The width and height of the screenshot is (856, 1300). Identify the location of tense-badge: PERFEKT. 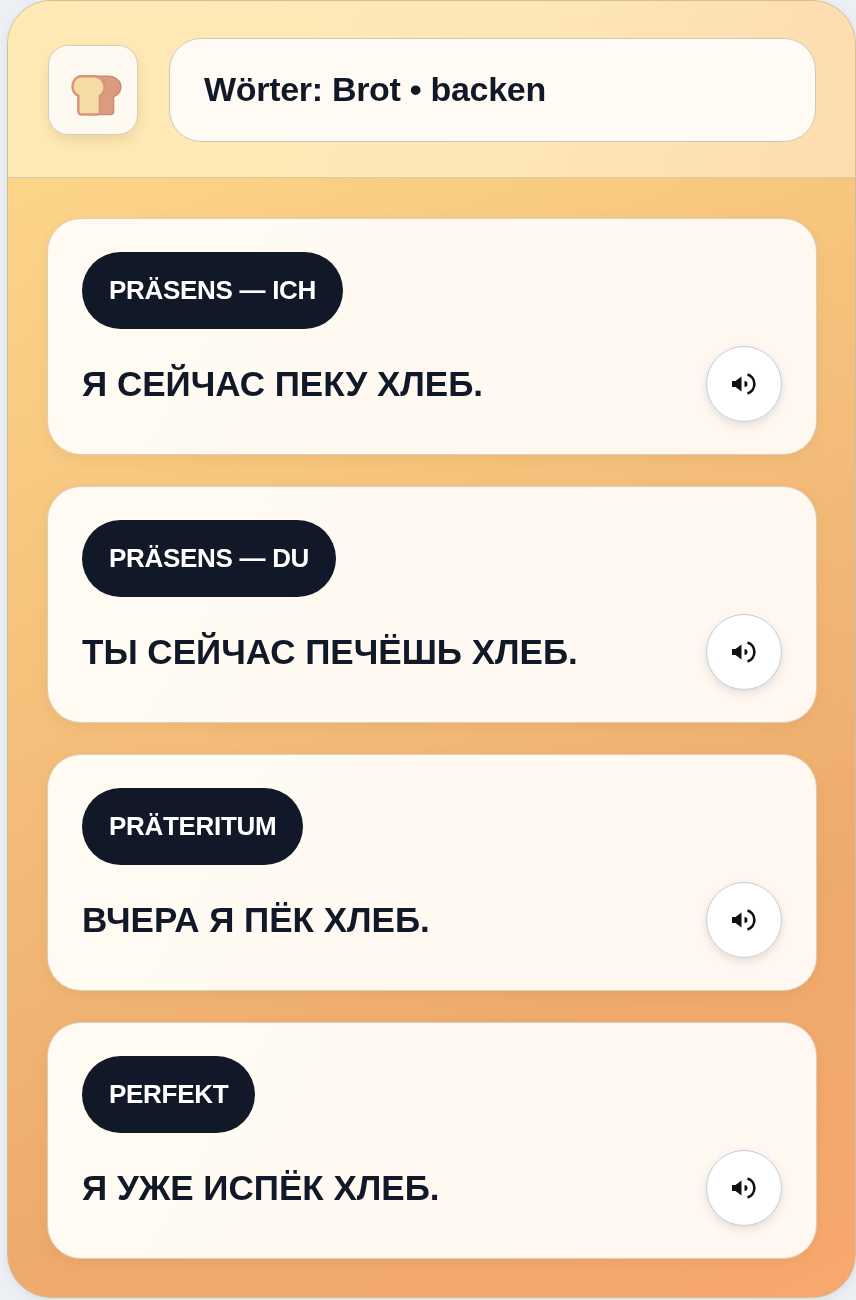
(169, 1094).